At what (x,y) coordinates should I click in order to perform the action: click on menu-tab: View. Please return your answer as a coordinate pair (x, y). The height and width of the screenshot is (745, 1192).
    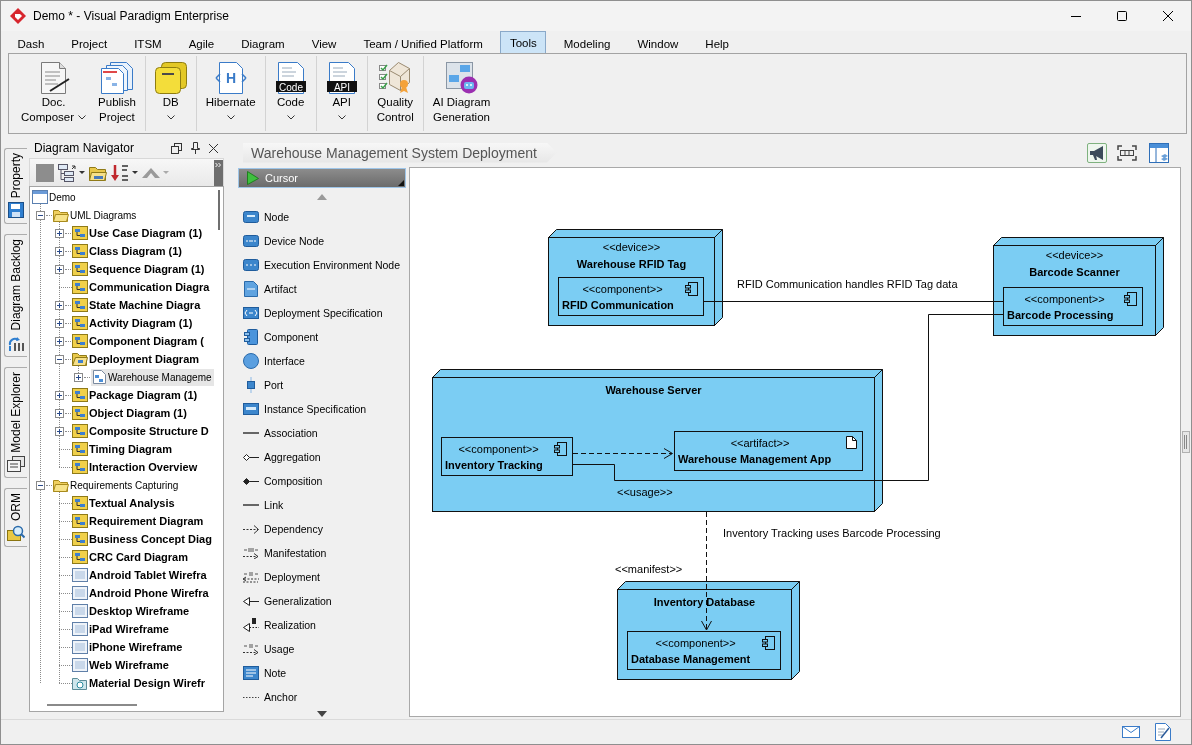
    Looking at the image, I should click on (324, 43).